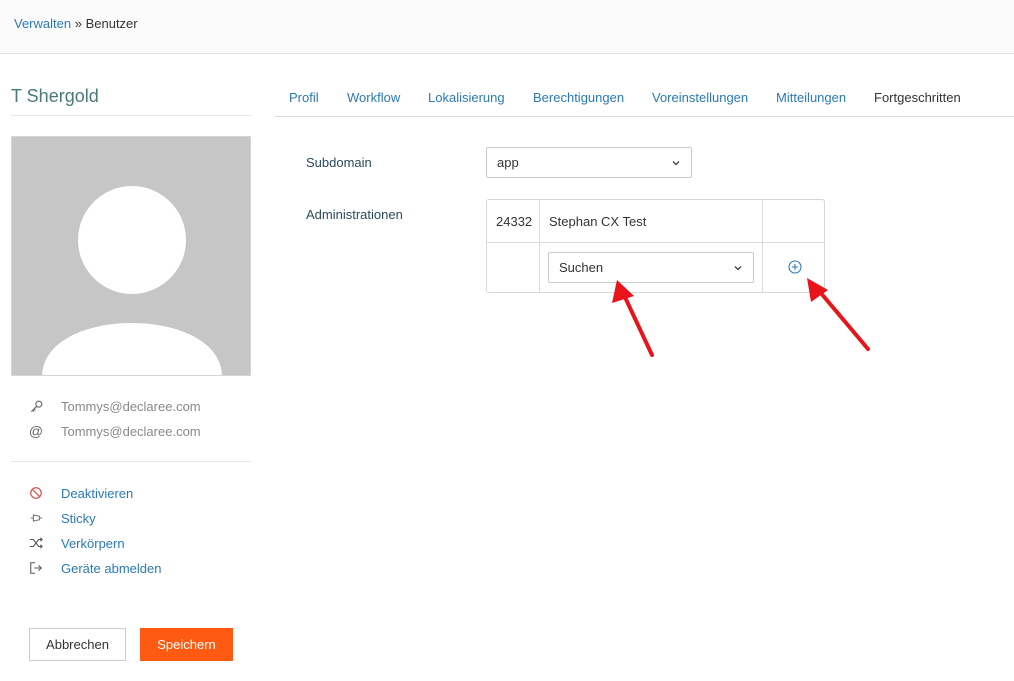  What do you see at coordinates (514, 221) in the screenshot?
I see `administration-id: 24332` at bounding box center [514, 221].